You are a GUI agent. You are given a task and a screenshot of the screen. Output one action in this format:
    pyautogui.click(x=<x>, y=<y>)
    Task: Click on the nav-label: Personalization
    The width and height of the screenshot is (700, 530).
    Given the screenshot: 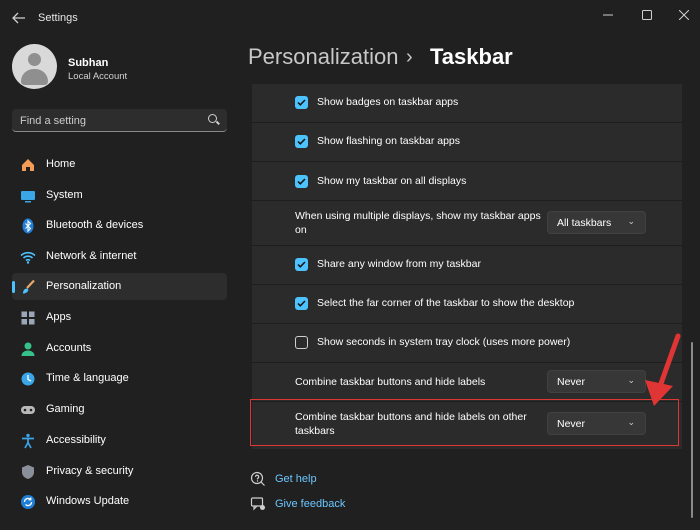 What is the action you would take?
    pyautogui.click(x=84, y=286)
    